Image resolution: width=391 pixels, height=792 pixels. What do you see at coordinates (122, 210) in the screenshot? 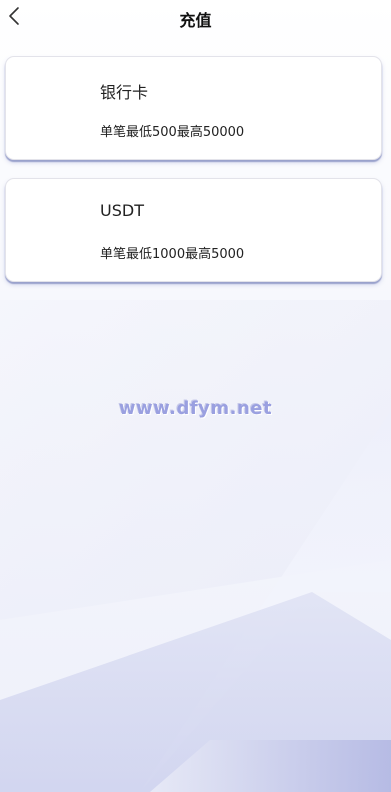
I see `payment-method-name: USDT` at bounding box center [122, 210].